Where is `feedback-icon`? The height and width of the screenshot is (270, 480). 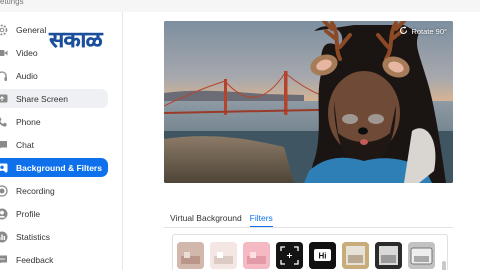
feedback-icon is located at coordinates (4, 260).